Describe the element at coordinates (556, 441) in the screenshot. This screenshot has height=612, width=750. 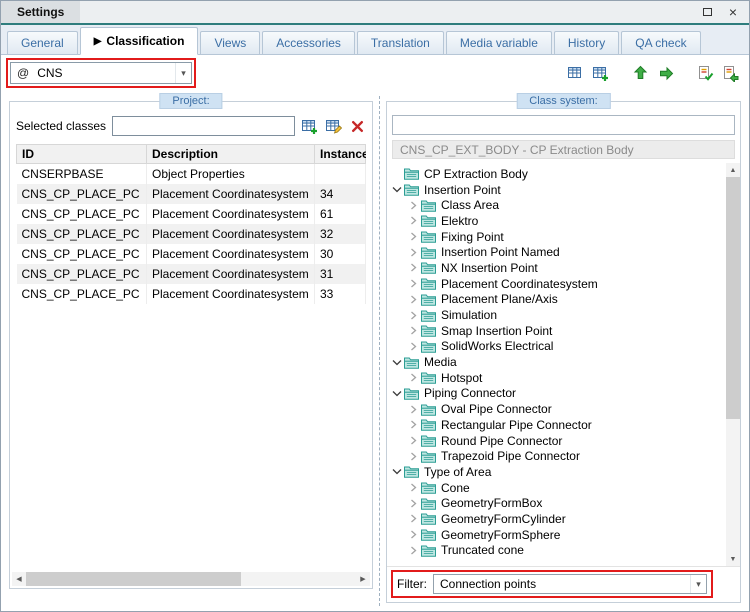
I see `tree-item: Round Pipe Connector` at that location.